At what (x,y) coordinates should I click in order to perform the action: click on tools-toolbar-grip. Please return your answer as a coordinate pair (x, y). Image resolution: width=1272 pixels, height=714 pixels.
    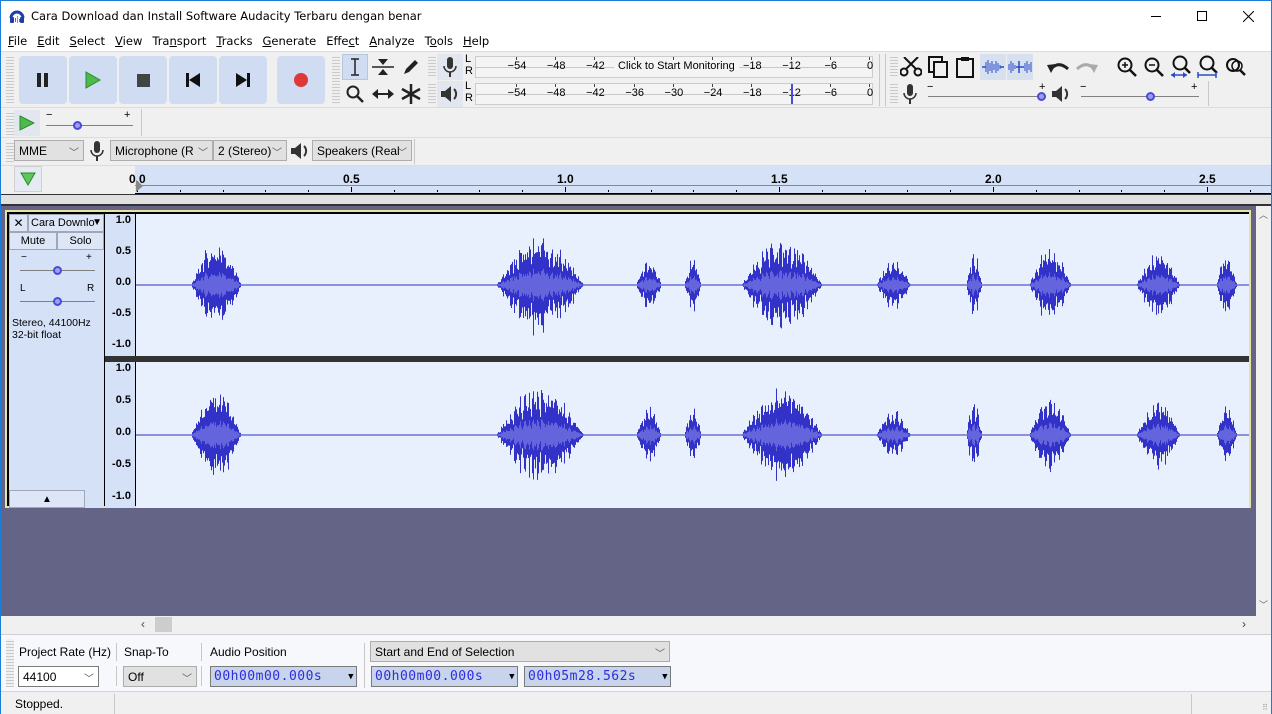
    Looking at the image, I should click on (336, 80).